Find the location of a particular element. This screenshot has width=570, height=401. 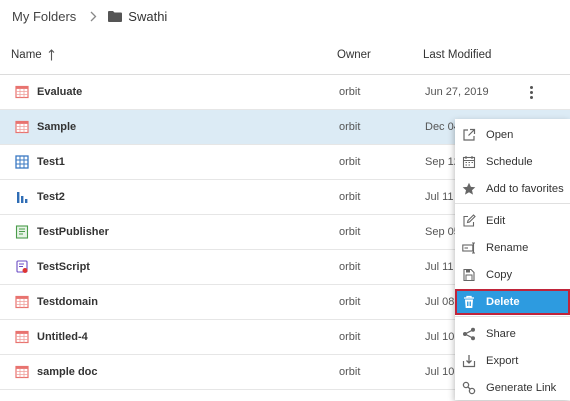

menu-item-export: Export is located at coordinates (512, 361).